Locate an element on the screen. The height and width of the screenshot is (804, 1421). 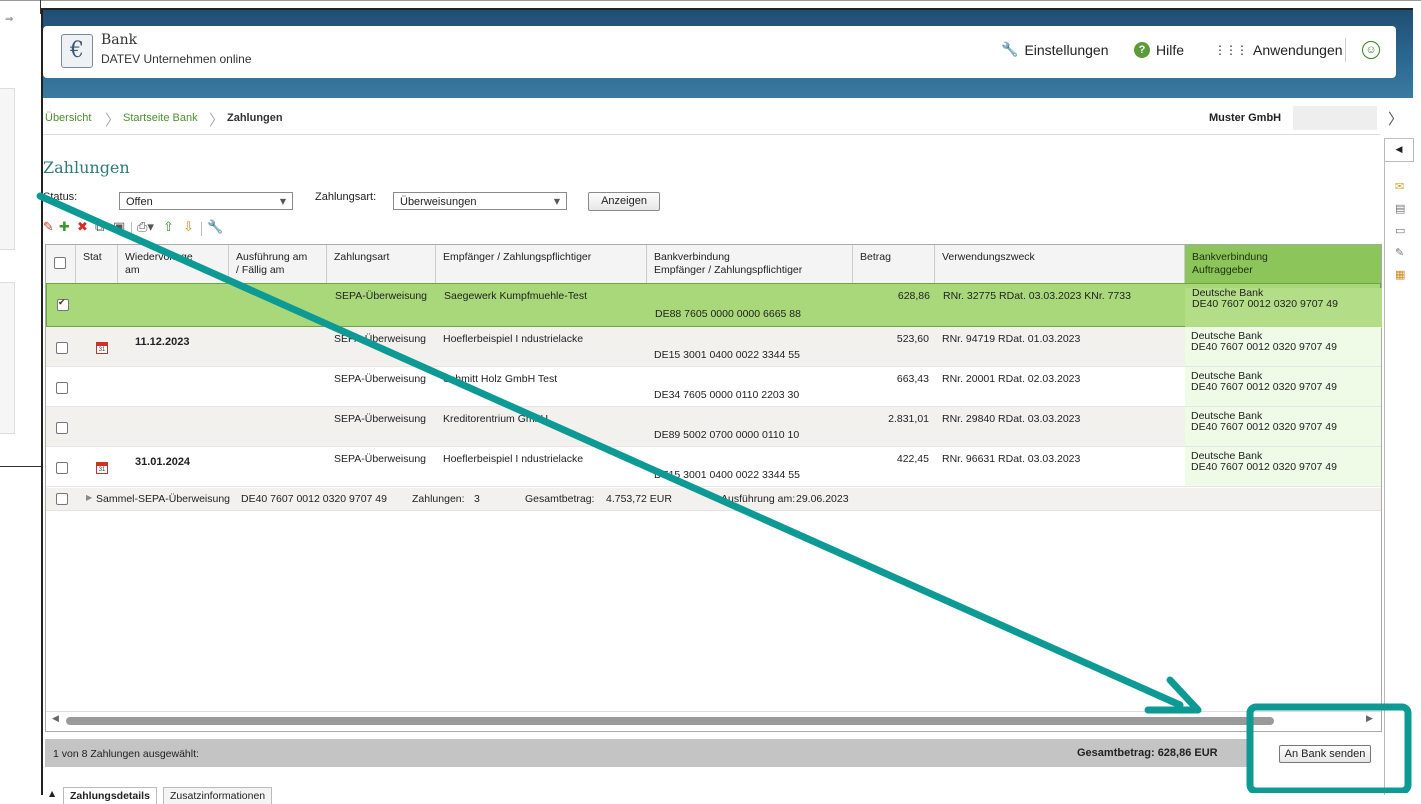
help-link: ? Hilfe is located at coordinates (1159, 50).